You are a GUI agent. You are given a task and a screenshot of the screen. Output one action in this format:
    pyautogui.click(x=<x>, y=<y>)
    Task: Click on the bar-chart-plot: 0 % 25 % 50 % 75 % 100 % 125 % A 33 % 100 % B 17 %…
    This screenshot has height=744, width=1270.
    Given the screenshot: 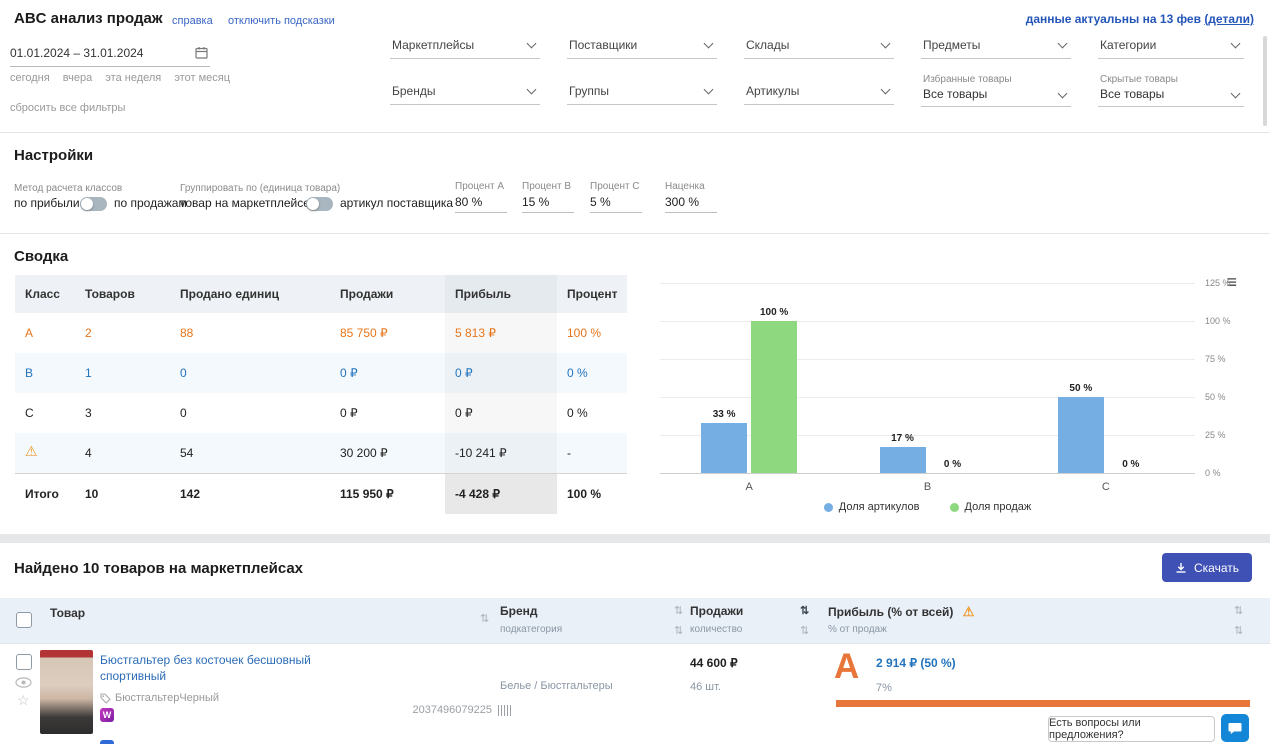 What is the action you would take?
    pyautogui.click(x=945, y=385)
    